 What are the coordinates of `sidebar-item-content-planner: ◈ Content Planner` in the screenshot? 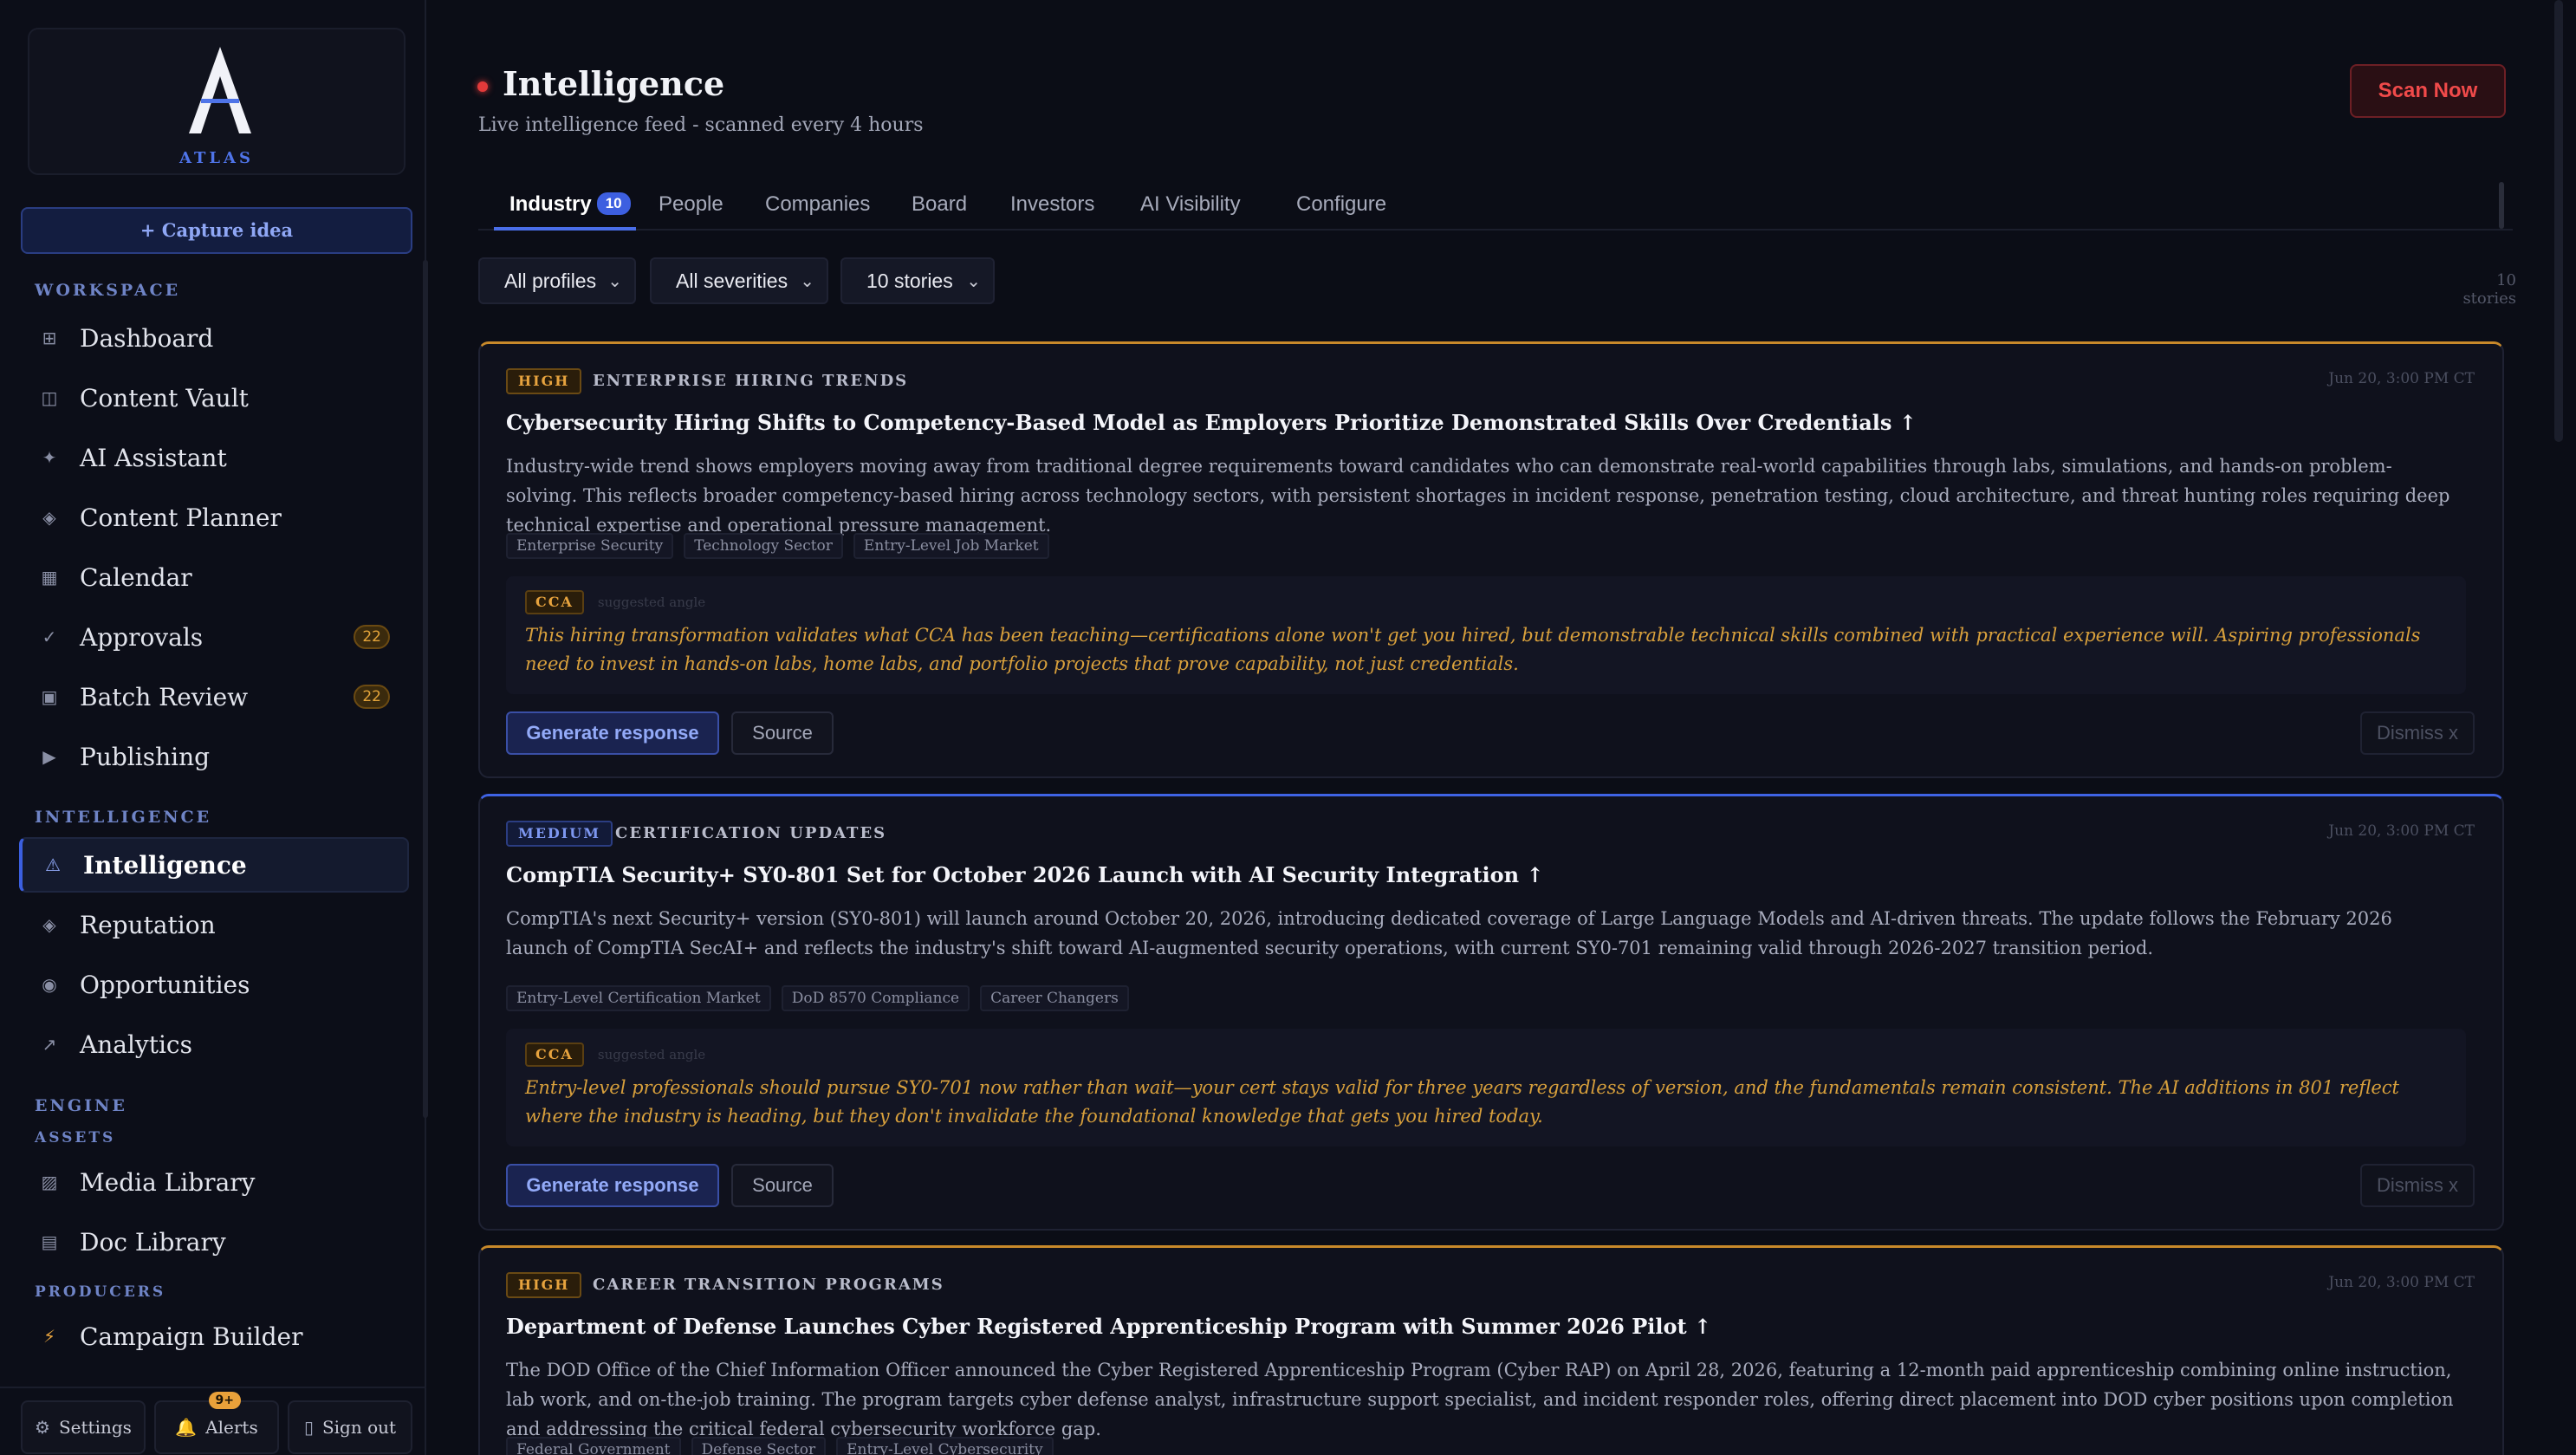 It's located at (214, 517).